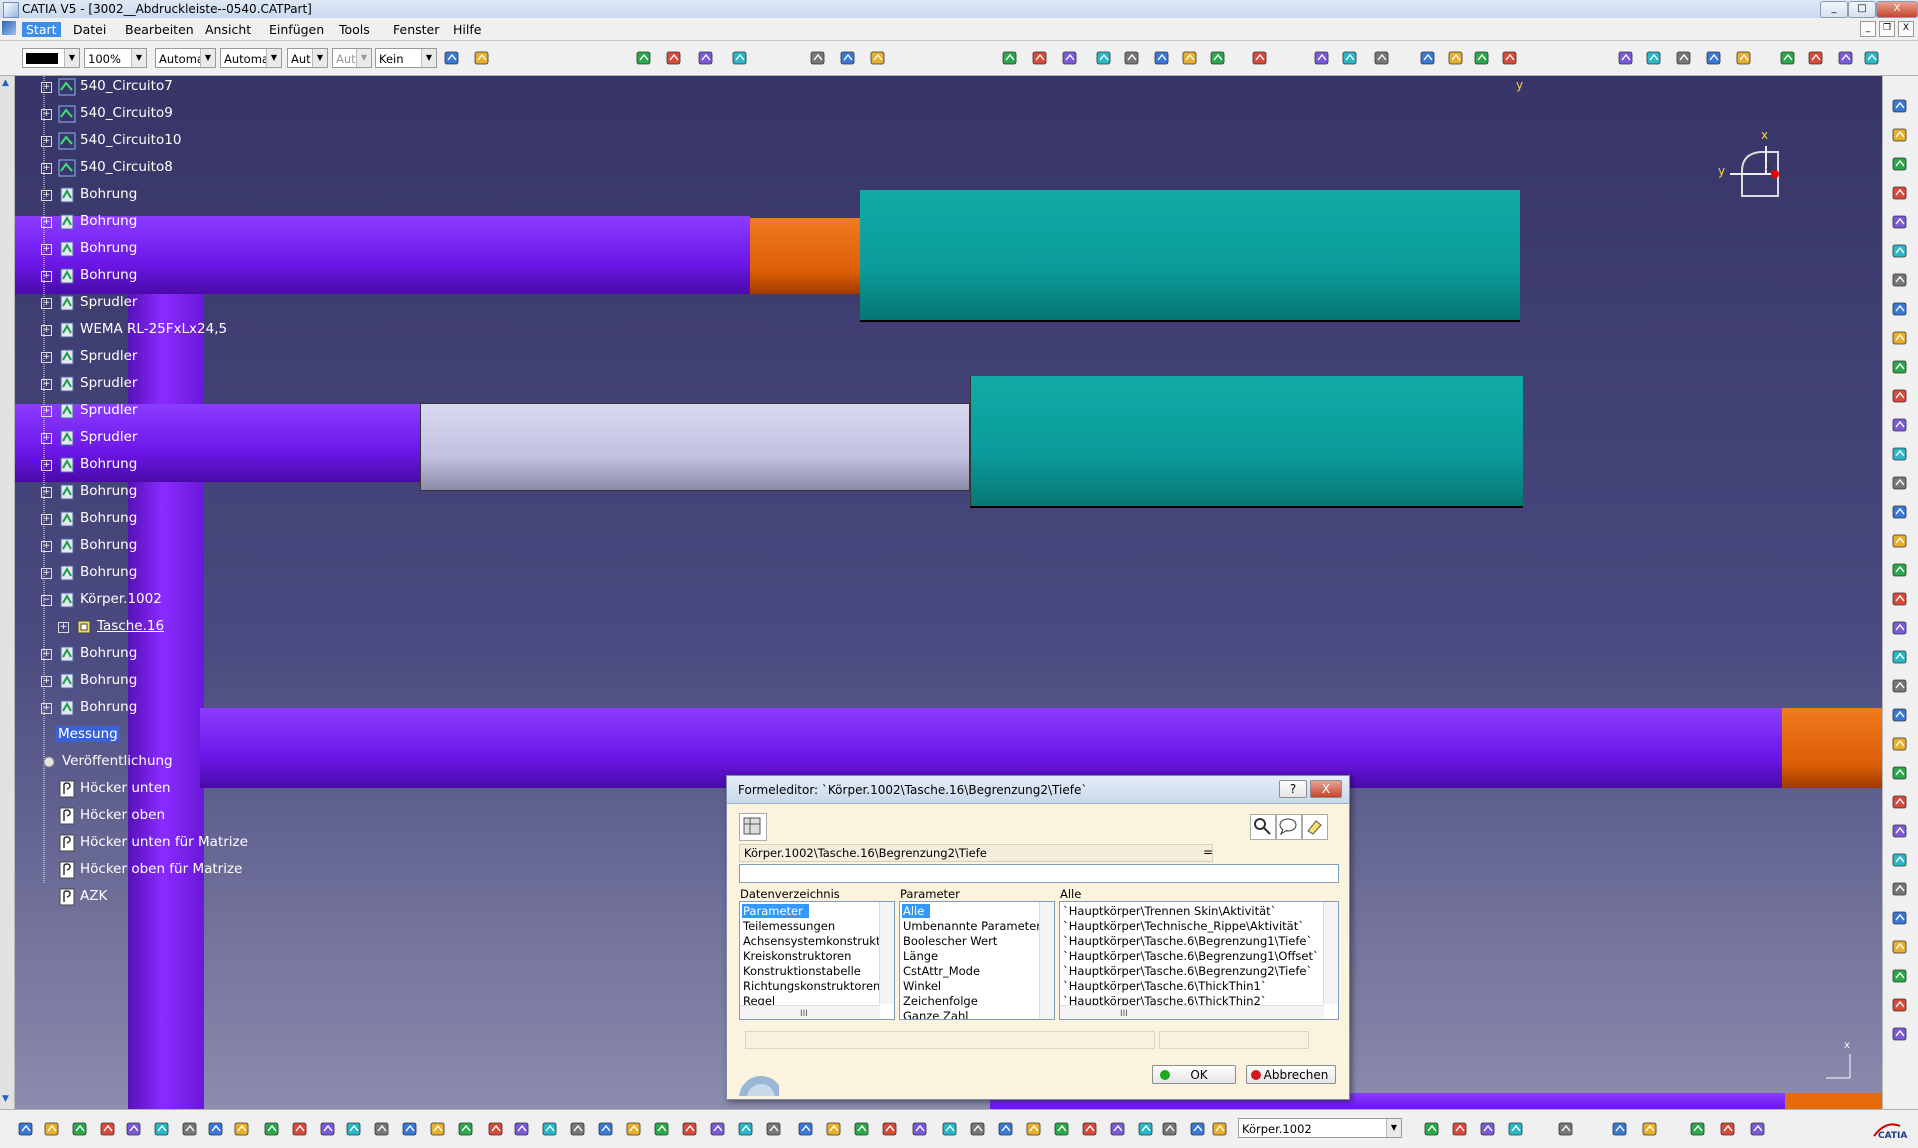 Image resolution: width=1918 pixels, height=1148 pixels. I want to click on ok-button: OK, so click(1194, 1074).